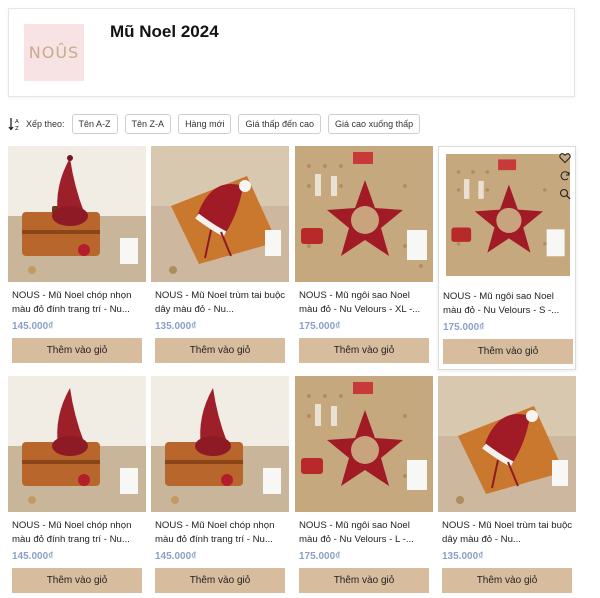 The height and width of the screenshot is (598, 600). Describe the element at coordinates (45, 124) in the screenshot. I see `sort-label: Xếp theo:` at that location.